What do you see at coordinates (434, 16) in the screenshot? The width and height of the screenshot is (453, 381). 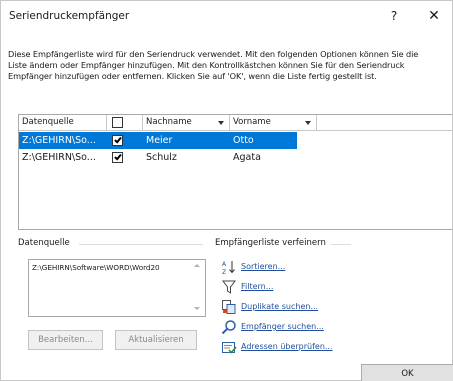 I see `close-button: ✕` at bounding box center [434, 16].